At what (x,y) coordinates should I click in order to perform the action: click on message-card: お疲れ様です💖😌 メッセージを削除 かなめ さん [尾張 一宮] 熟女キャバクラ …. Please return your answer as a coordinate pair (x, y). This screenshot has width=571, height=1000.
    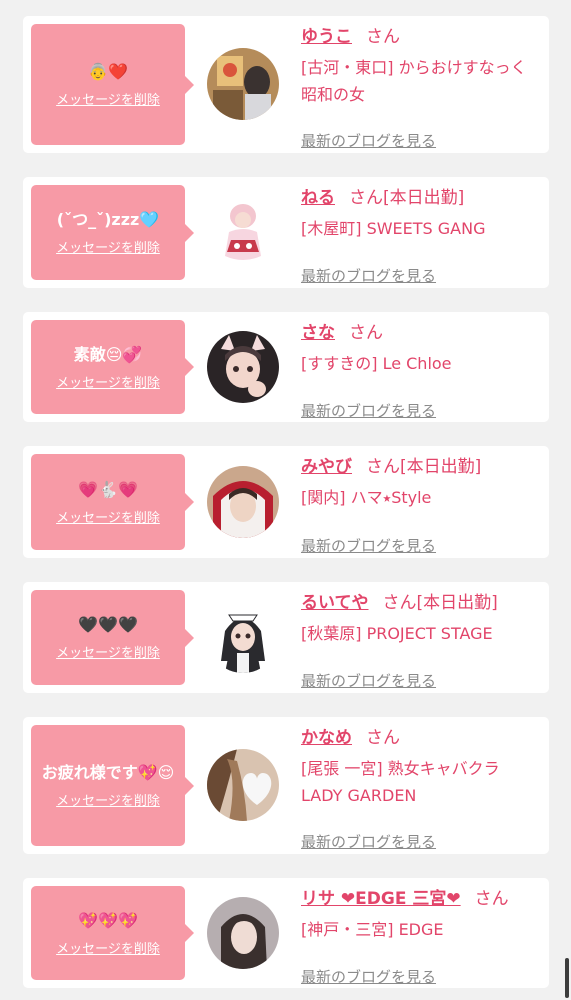
    Looking at the image, I should click on (286, 785).